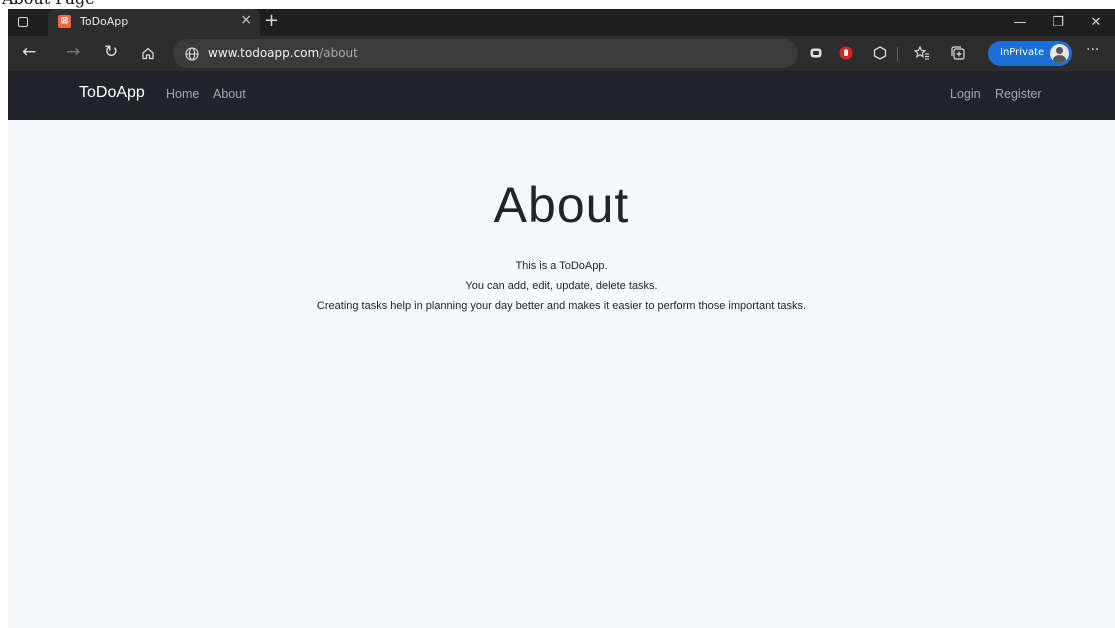 The width and height of the screenshot is (1115, 628). I want to click on tab-bar: ⊠ ToDoApp × + — ❐ ✕, so click(561, 22).